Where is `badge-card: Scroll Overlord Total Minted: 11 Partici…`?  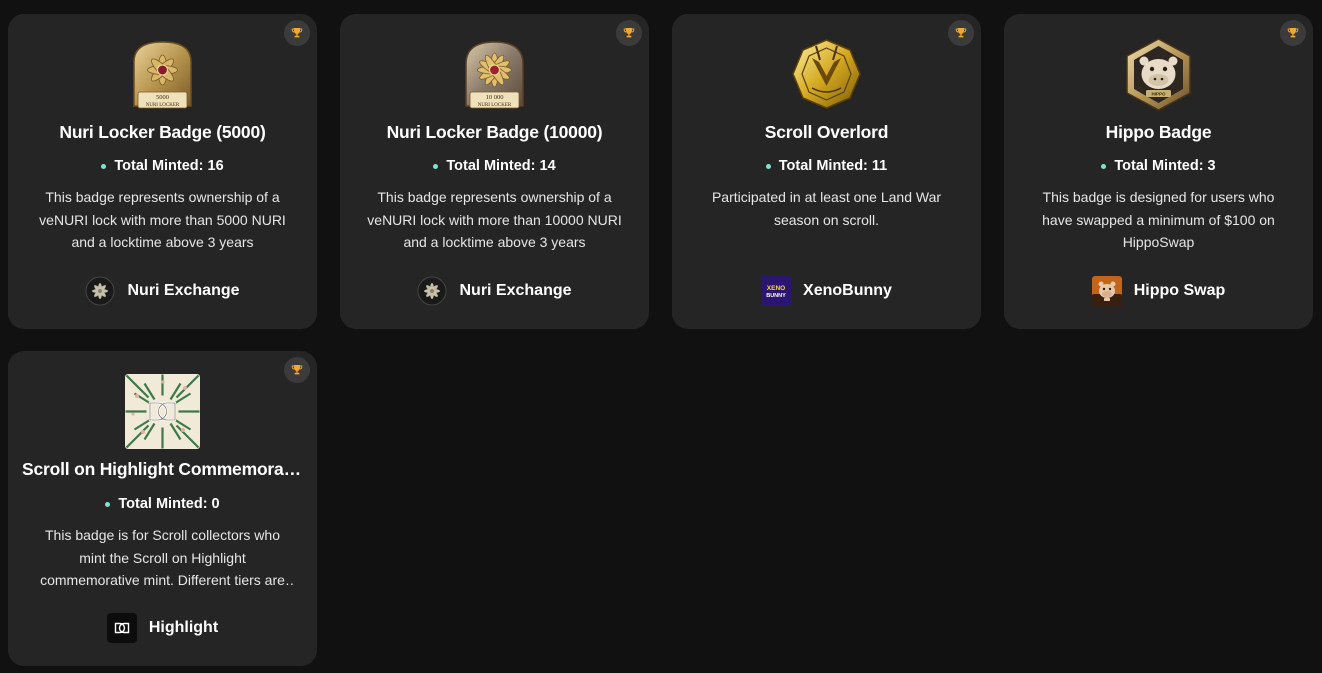
badge-card: Scroll Overlord Total Minted: 11 Partici… is located at coordinates (826, 171).